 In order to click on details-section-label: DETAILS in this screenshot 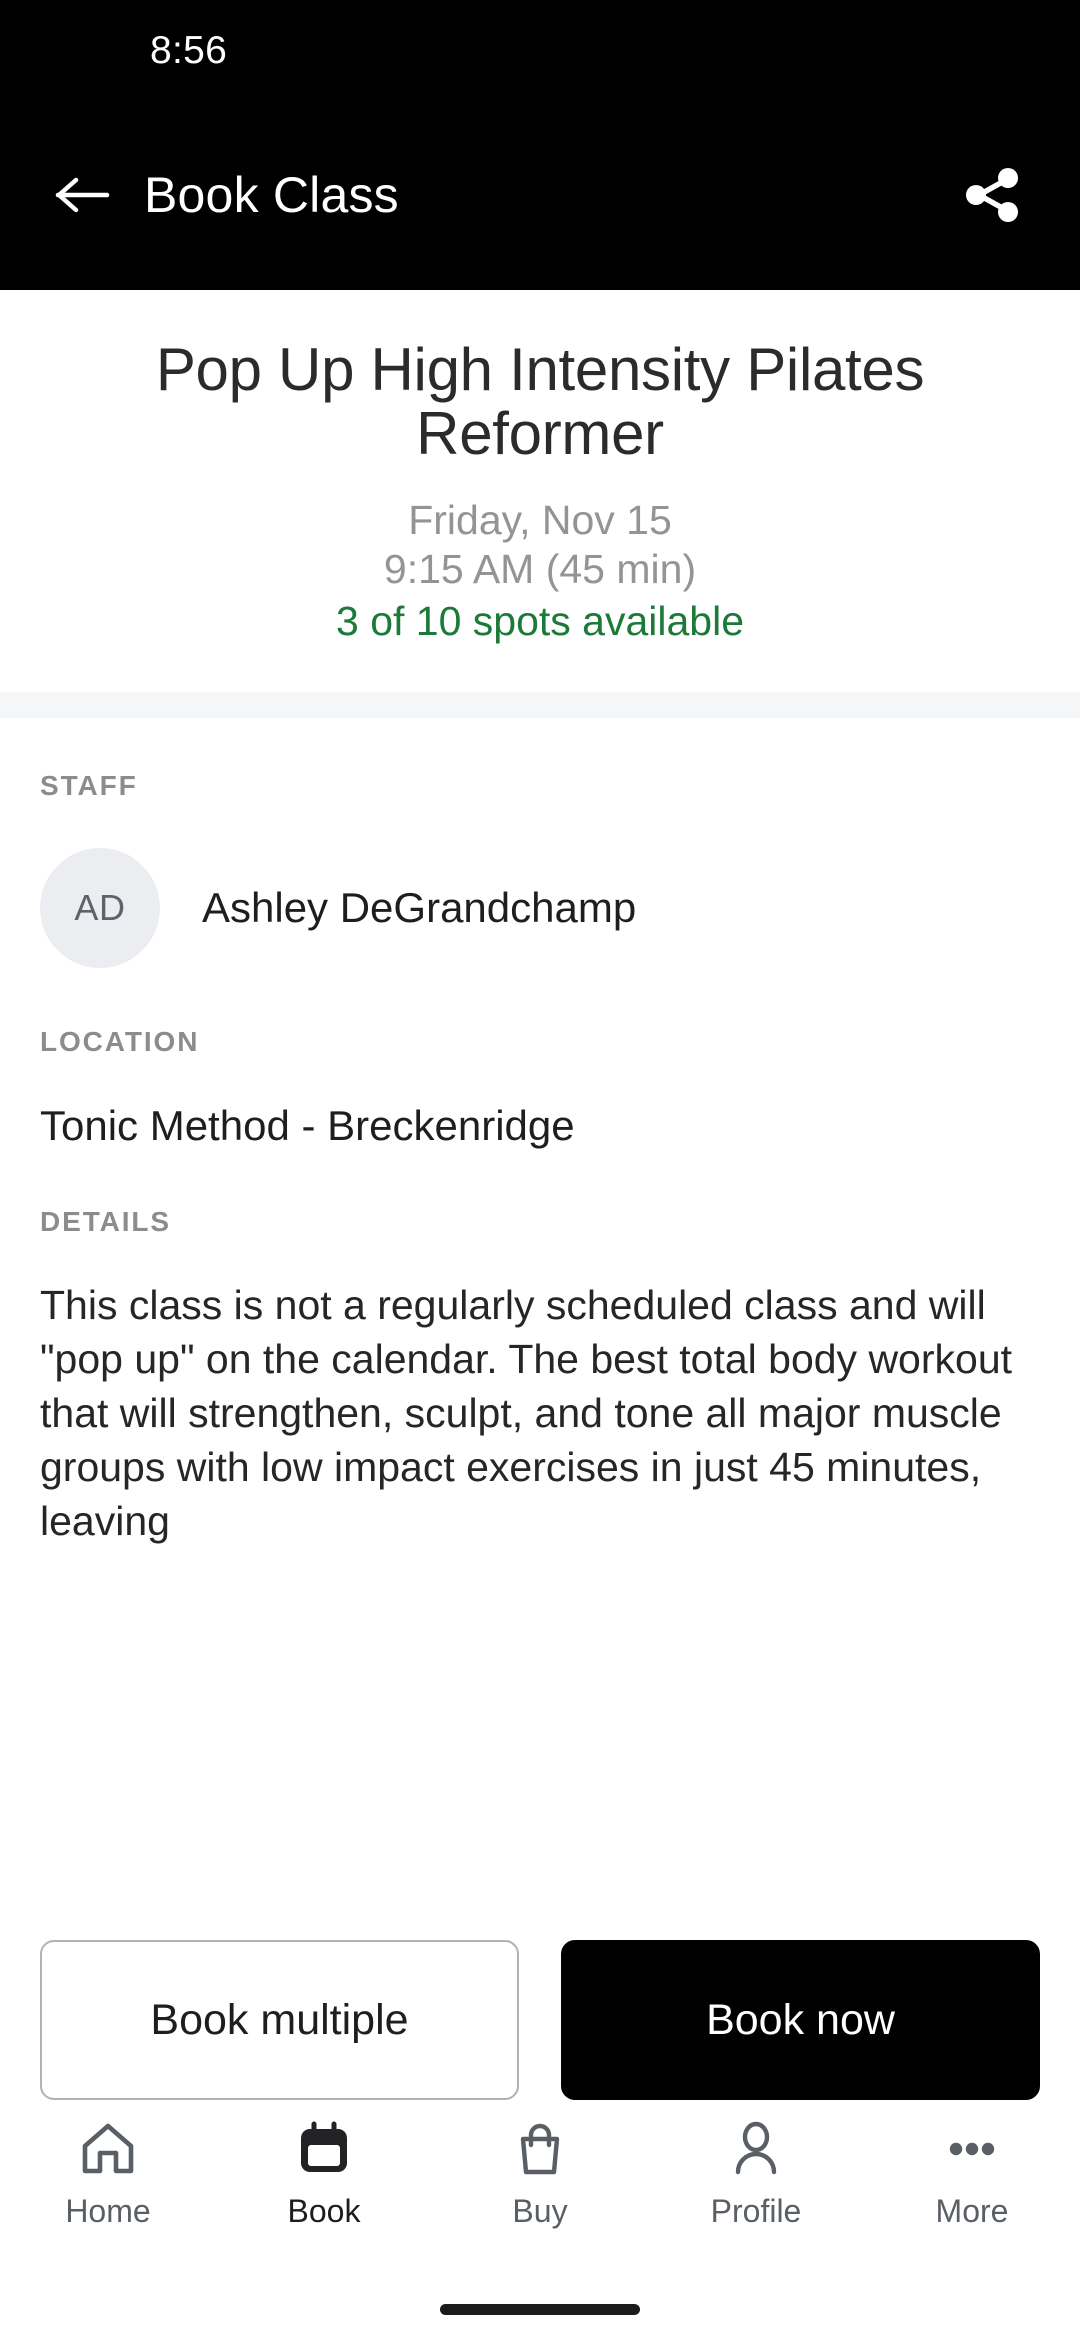, I will do `click(106, 1221)`.